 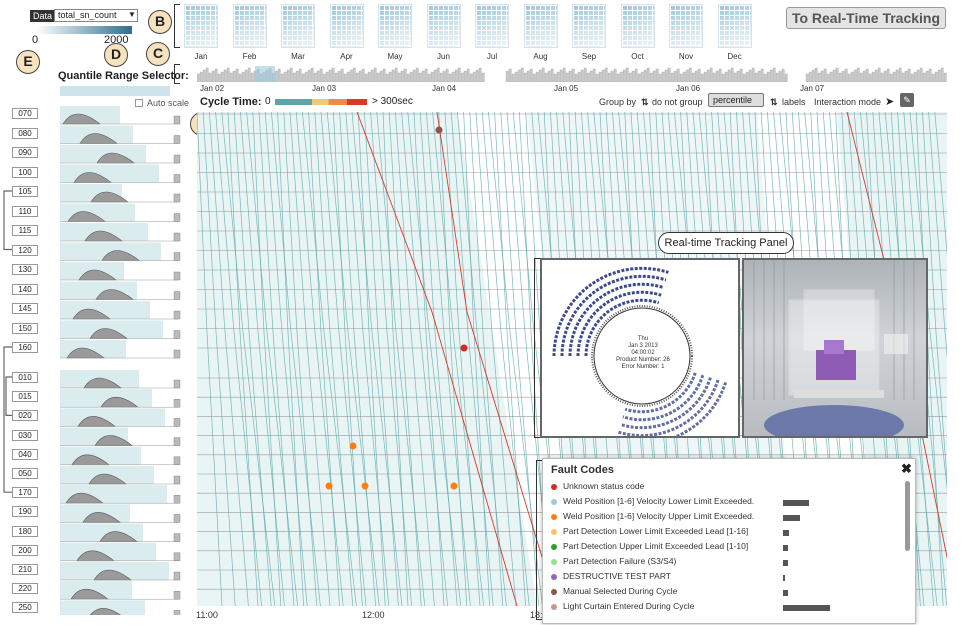 What do you see at coordinates (731, 608) in the screenshot?
I see `fault-code-row: Light Curtain Entered During Cycle` at bounding box center [731, 608].